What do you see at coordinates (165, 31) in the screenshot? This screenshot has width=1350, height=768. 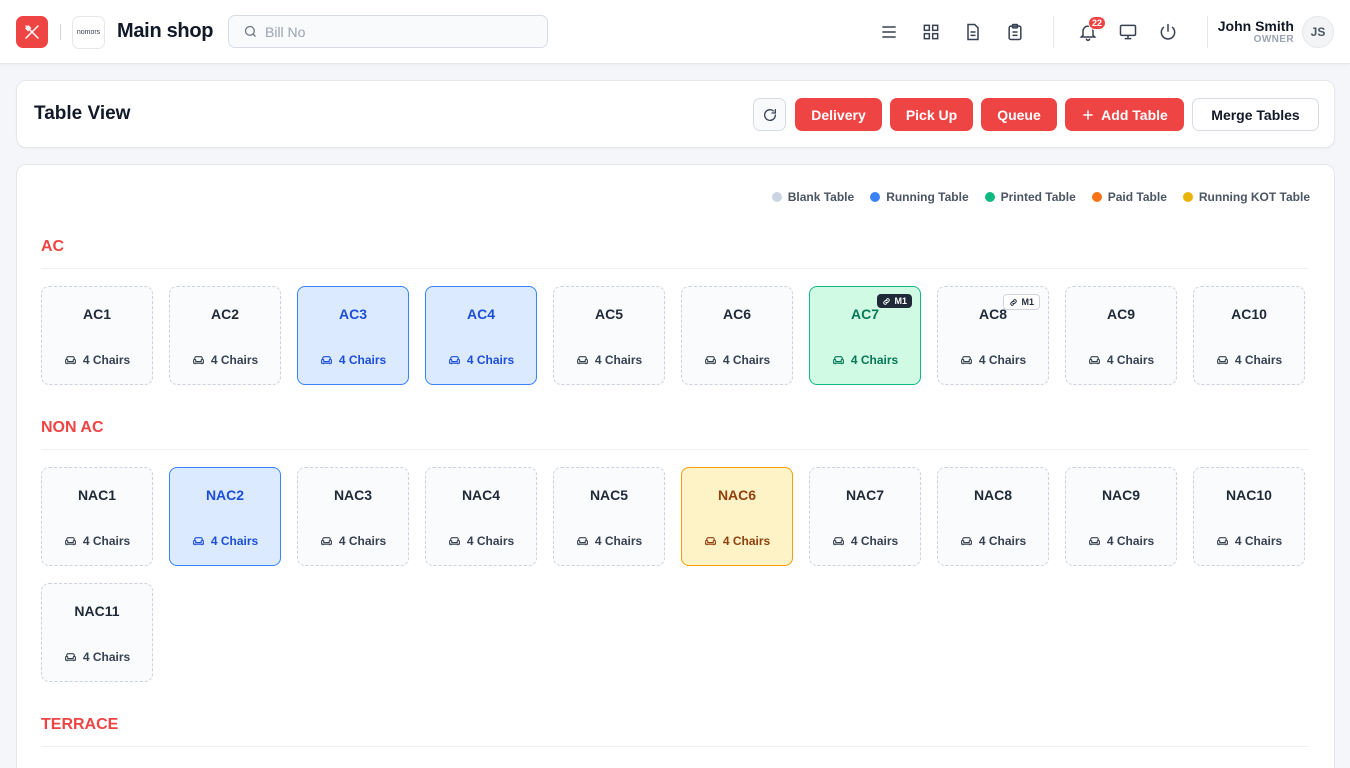 I see `shop-name: Main shop` at bounding box center [165, 31].